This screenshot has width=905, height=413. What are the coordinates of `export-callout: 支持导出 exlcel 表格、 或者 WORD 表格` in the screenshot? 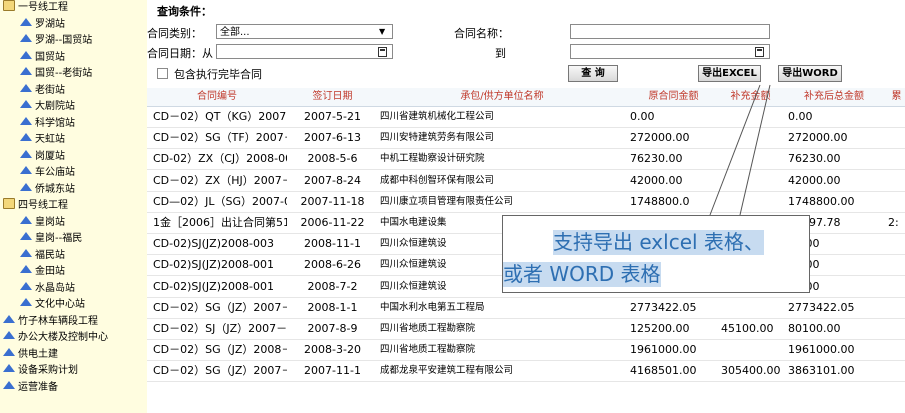 It's located at (656, 254).